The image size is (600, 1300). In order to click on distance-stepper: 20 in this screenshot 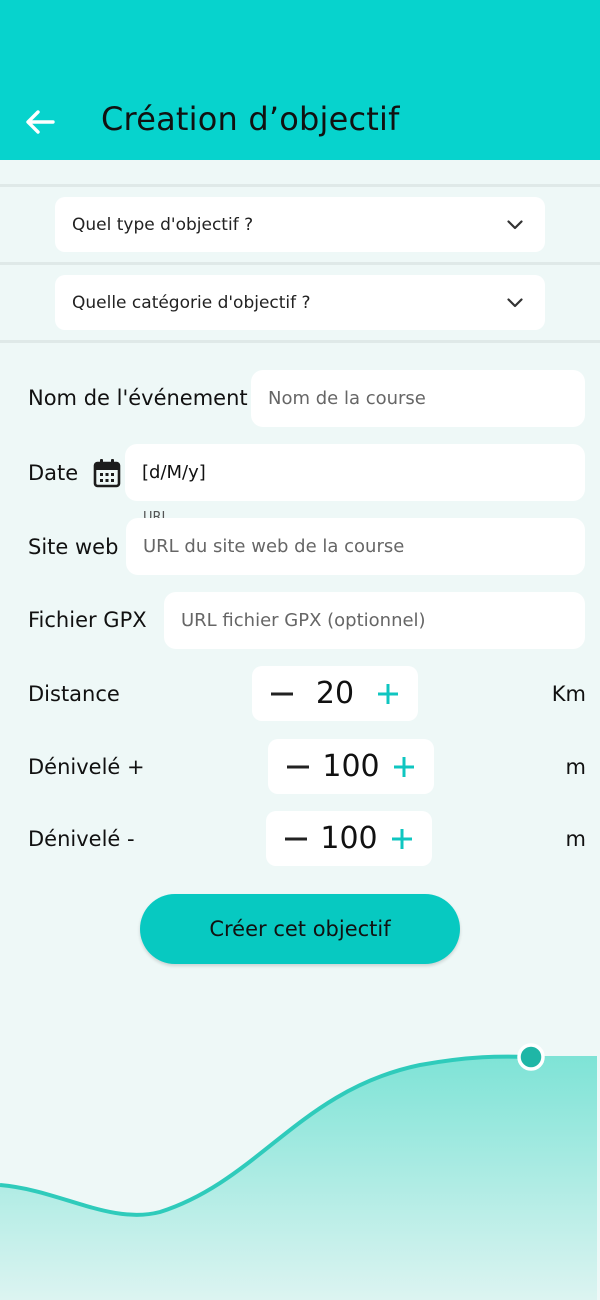, I will do `click(335, 693)`.